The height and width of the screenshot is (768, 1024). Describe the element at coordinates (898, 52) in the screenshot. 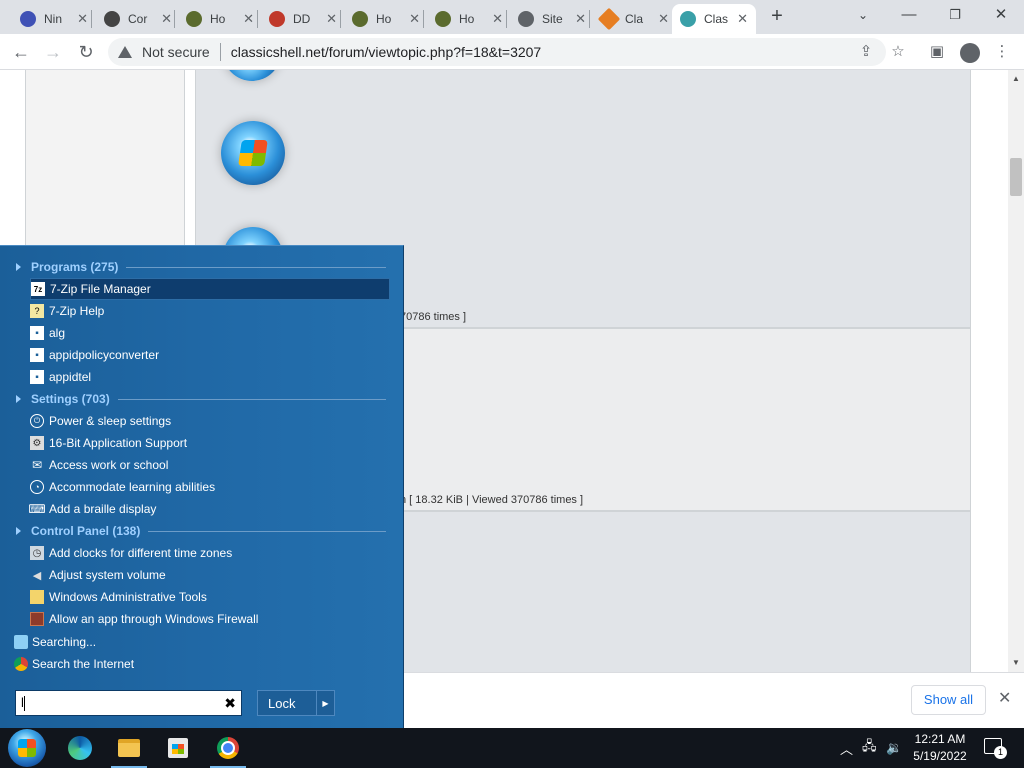

I see `bookmark-star-icon: ☆` at that location.